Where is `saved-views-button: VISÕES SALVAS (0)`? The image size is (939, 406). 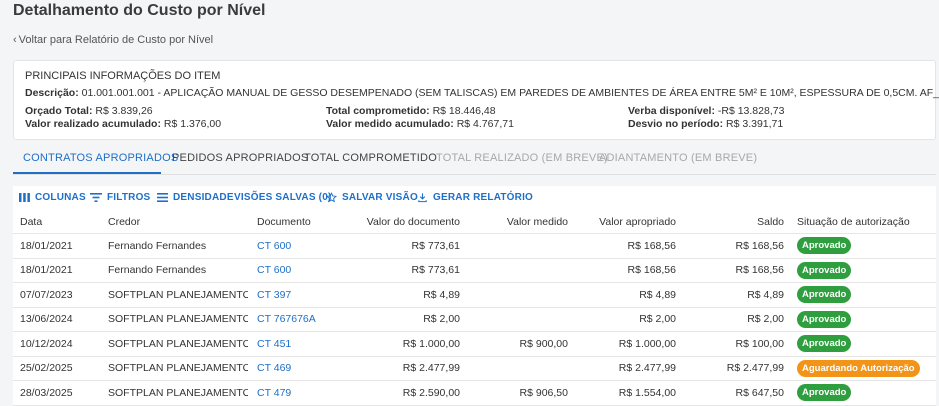
saved-views-button: VISÕES SALVAS (0) is located at coordinates (283, 197).